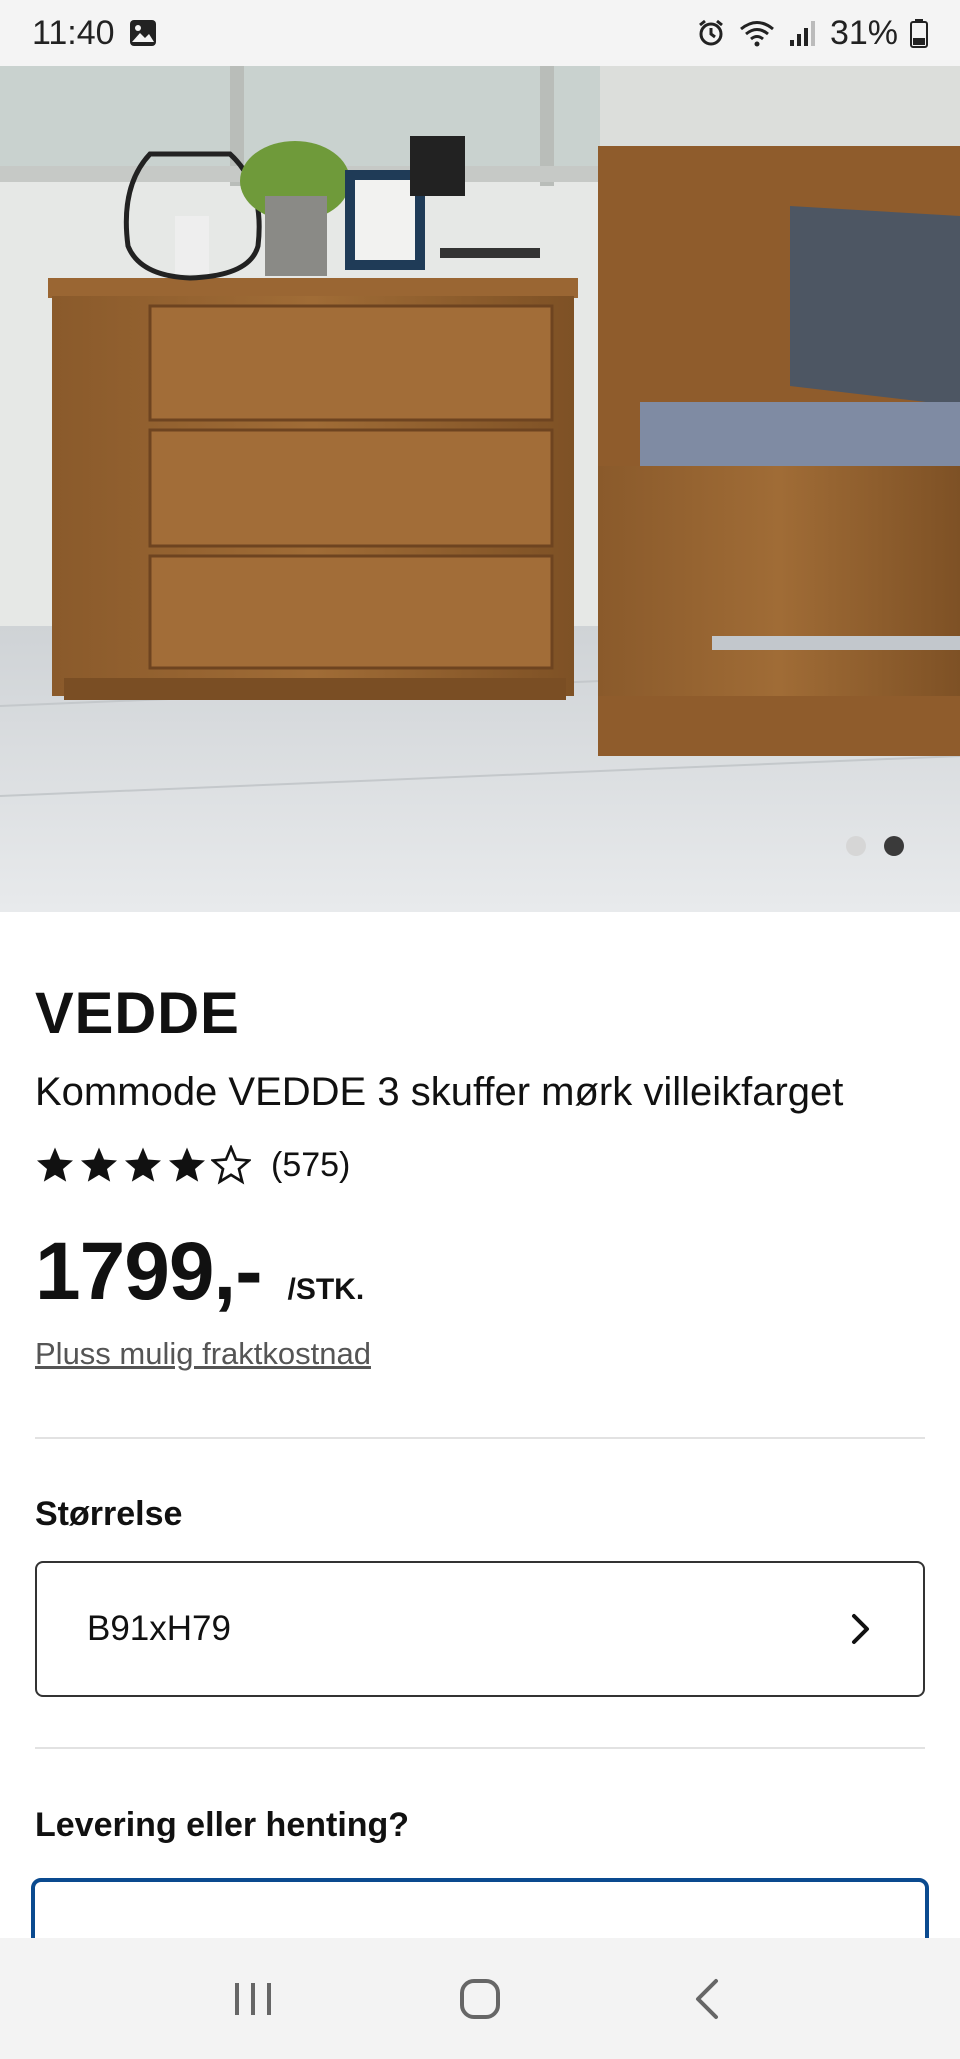 The image size is (960, 2059). I want to click on wifi-icon, so click(757, 33).